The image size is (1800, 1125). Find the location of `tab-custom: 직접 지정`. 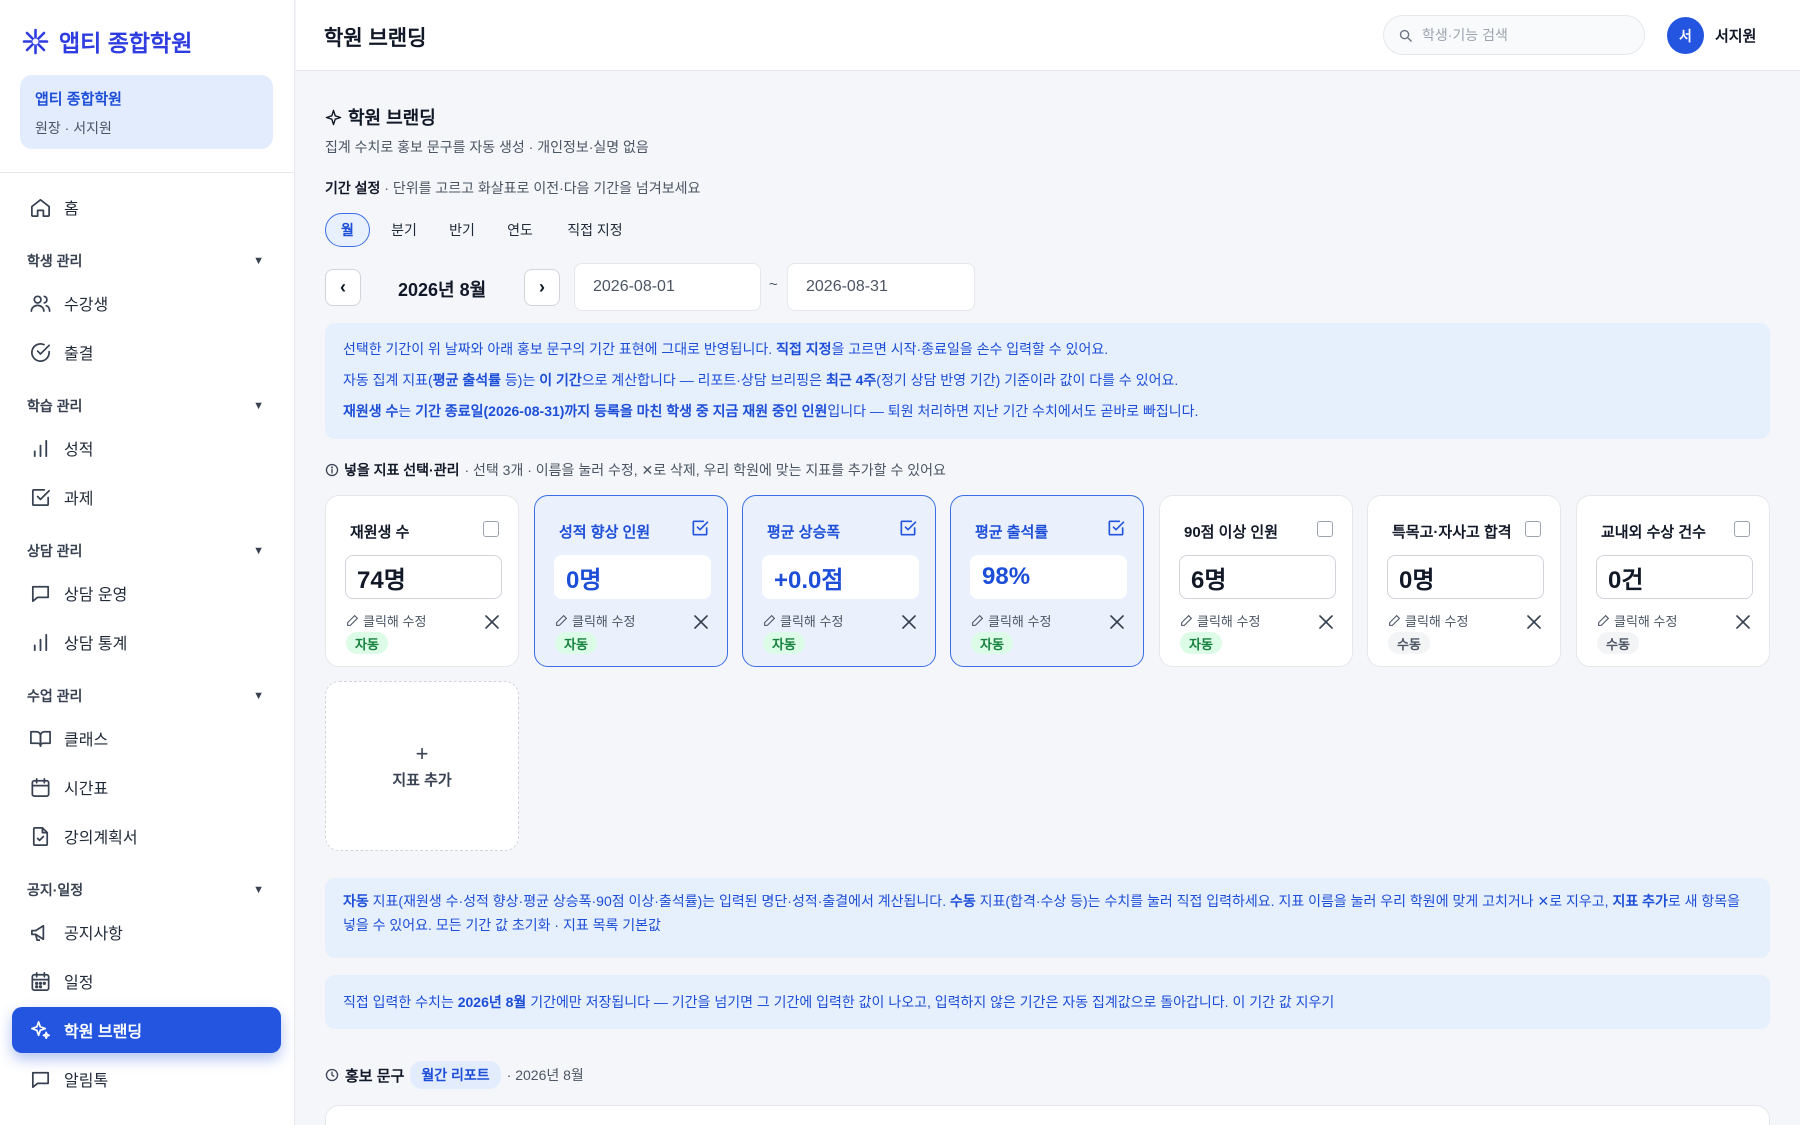

tab-custom: 직접 지정 is located at coordinates (595, 230).